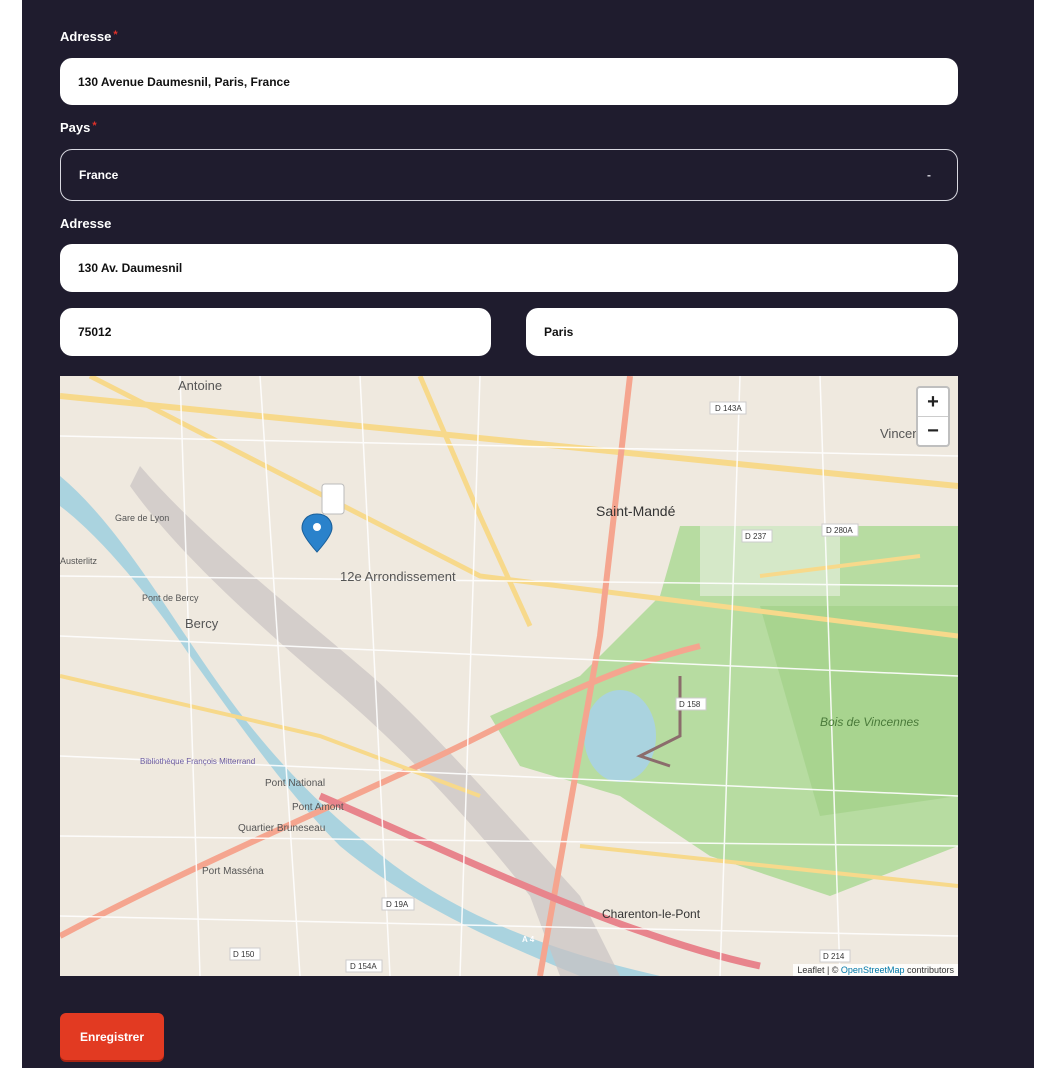 This screenshot has width=1041, height=1068. Describe the element at coordinates (281, 828) in the screenshot. I see `svg-text: Quartier Bruneseau` at that location.